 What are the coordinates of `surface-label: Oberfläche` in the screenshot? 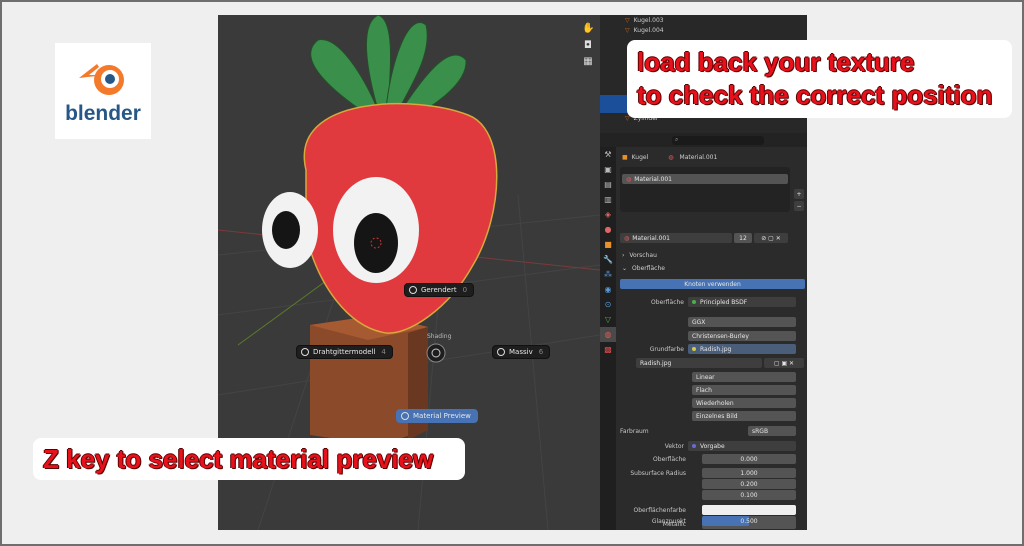 It's located at (667, 302).